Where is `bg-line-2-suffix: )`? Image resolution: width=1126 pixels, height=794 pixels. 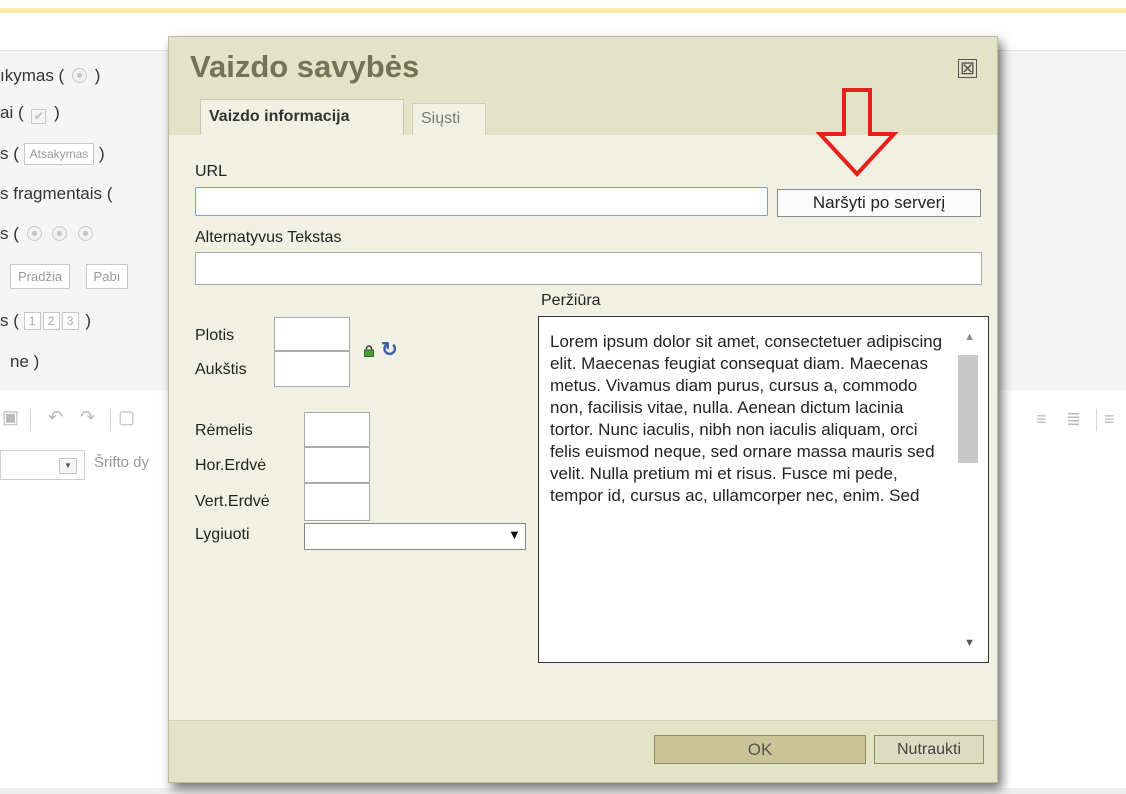
bg-line-2-suffix: ) is located at coordinates (57, 112).